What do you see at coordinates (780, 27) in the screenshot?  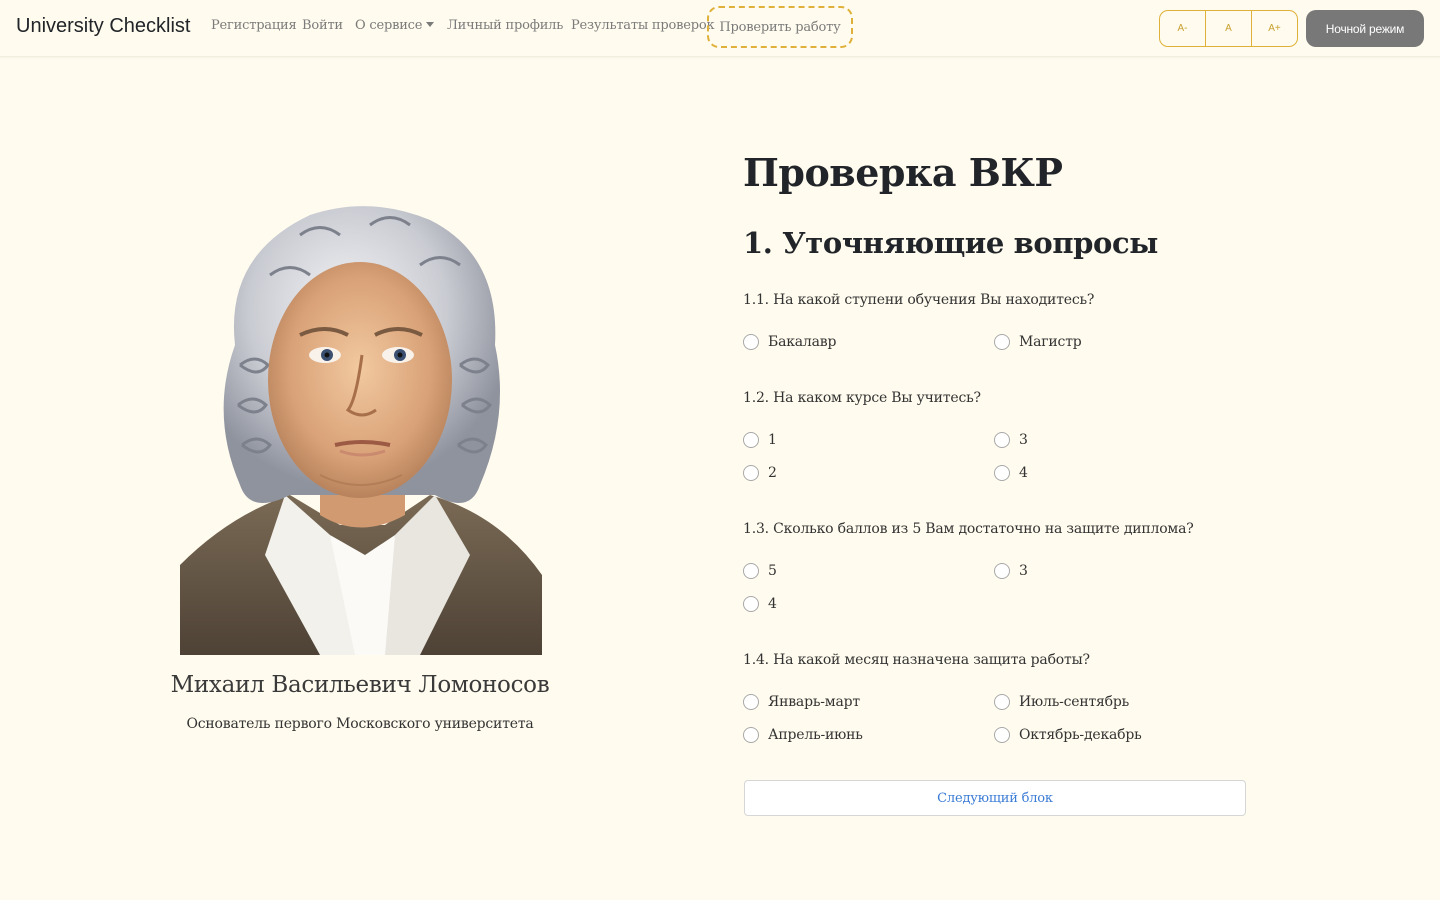 I see `check-work-button: Проверить работу` at bounding box center [780, 27].